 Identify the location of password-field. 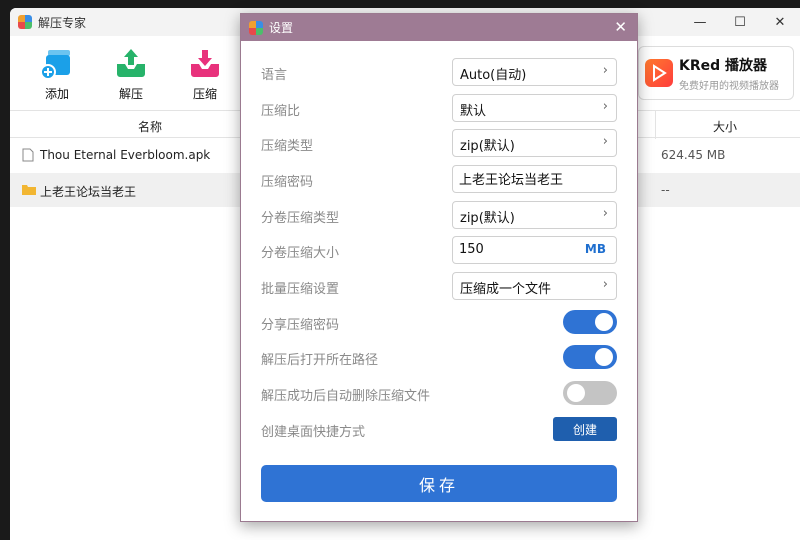
(519, 178).